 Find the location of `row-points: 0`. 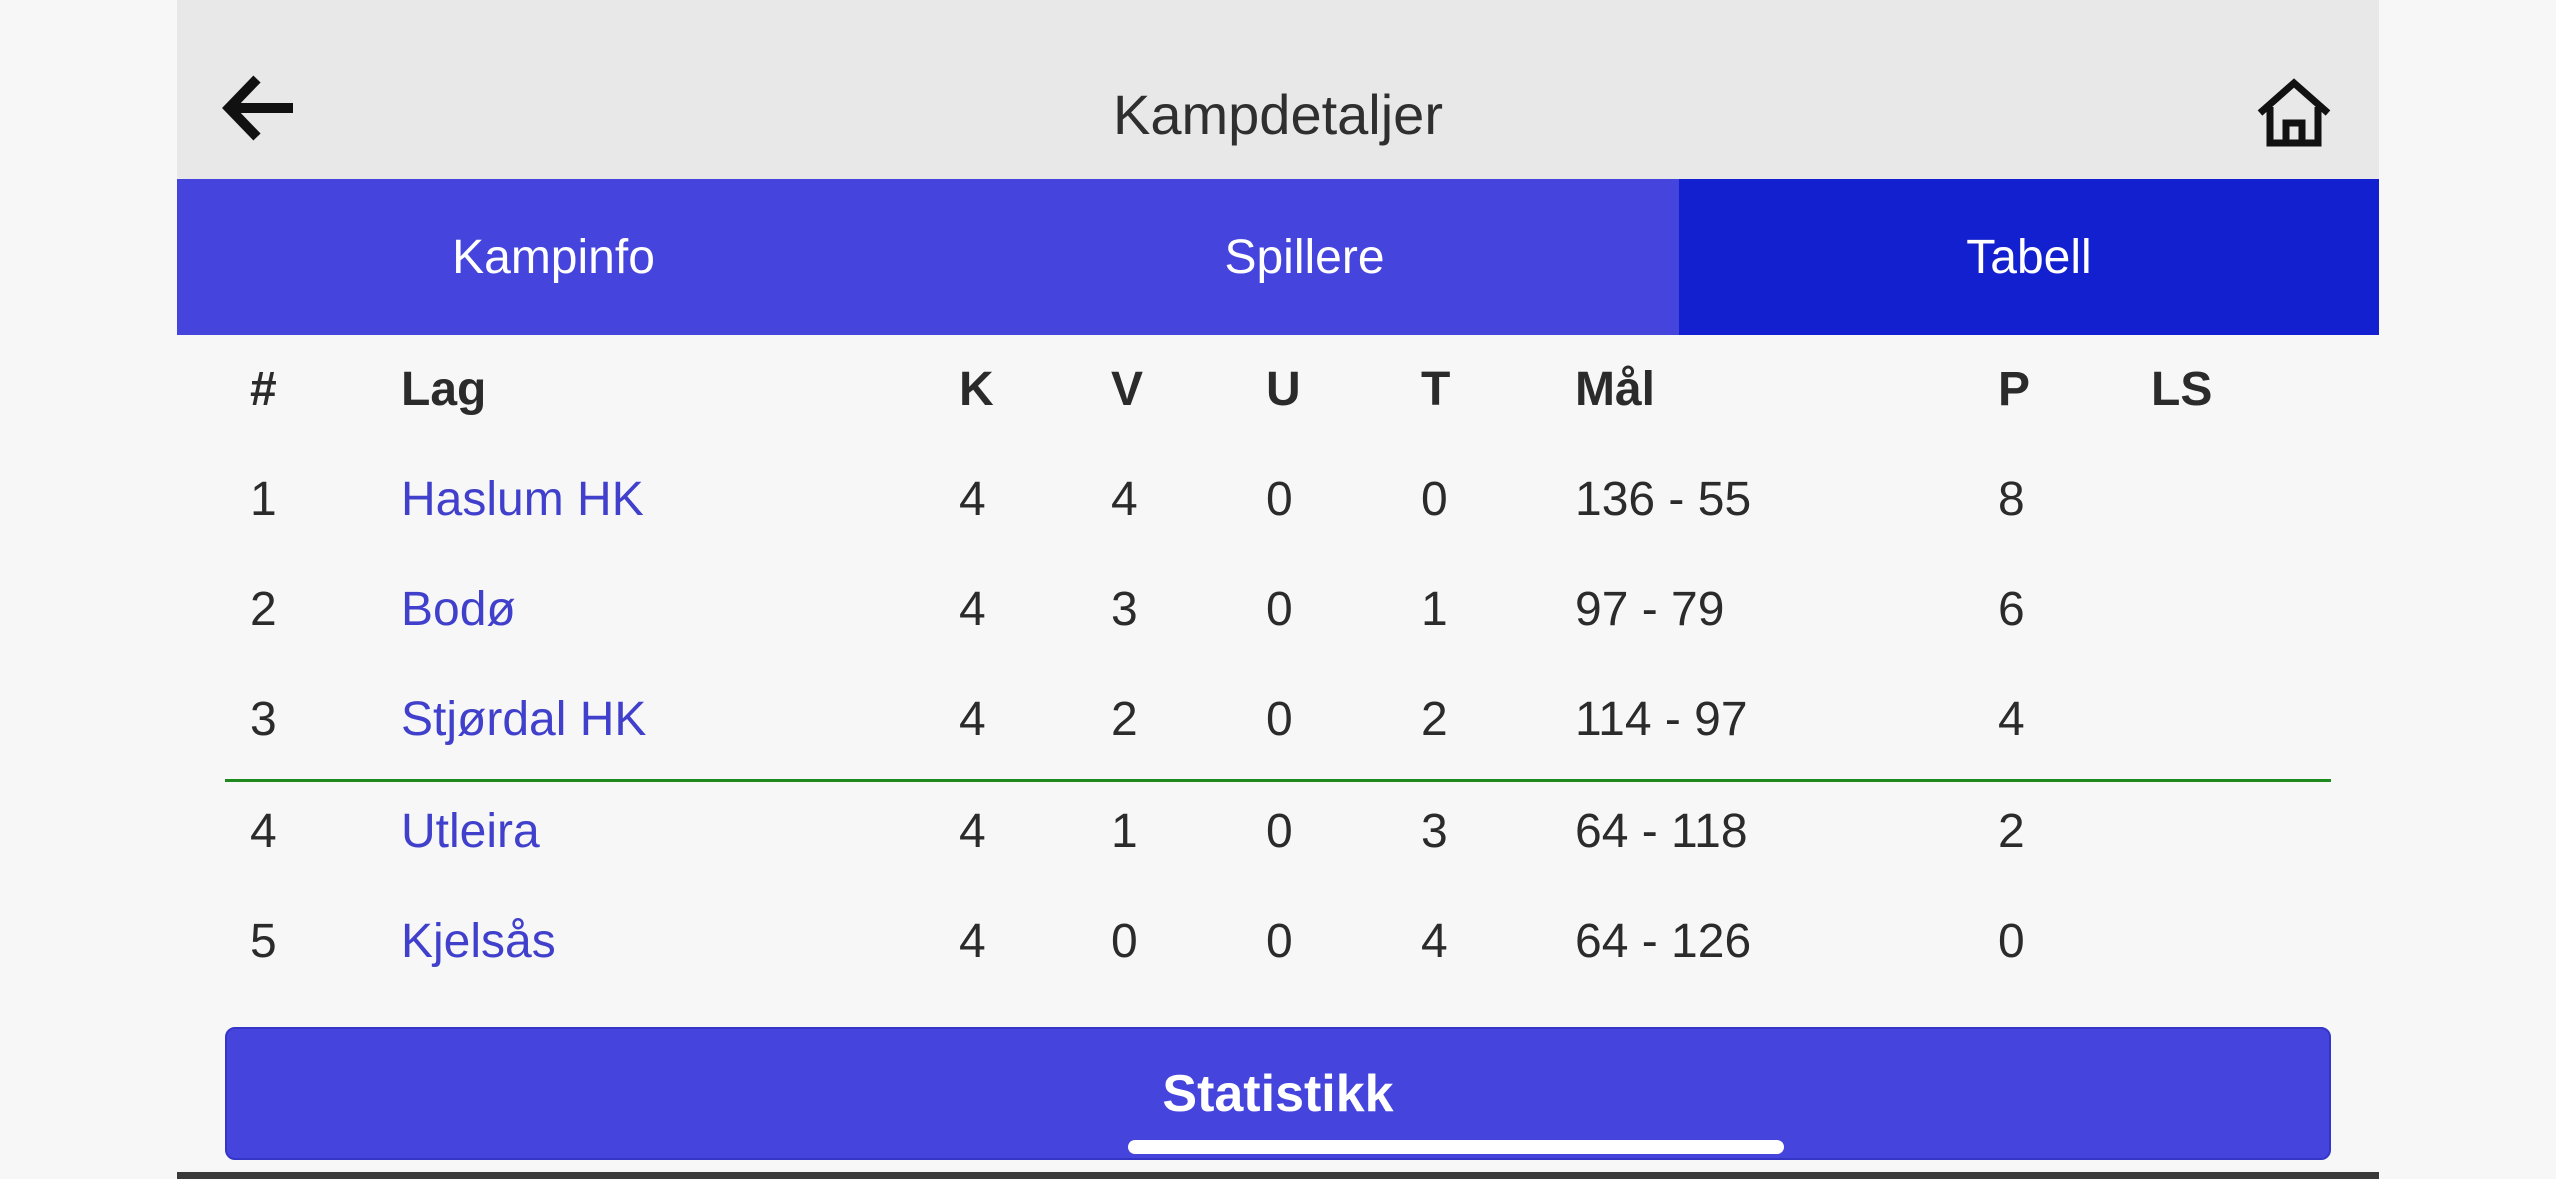

row-points: 0 is located at coordinates (2011, 941).